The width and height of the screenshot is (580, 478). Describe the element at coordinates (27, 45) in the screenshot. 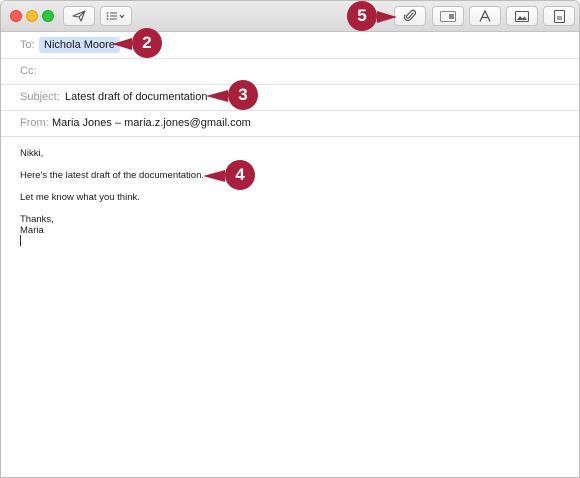

I see `to-label: To:` at that location.